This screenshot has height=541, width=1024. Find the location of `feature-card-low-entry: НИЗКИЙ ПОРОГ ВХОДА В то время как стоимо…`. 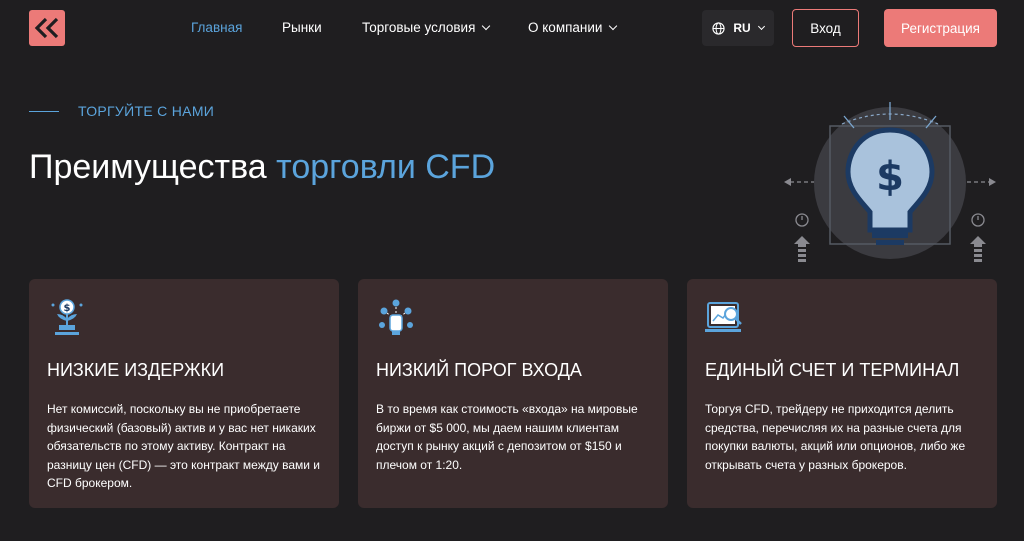

feature-card-low-entry: НИЗКИЙ ПОРОГ ВХОДА В то время как стоимо… is located at coordinates (513, 393).